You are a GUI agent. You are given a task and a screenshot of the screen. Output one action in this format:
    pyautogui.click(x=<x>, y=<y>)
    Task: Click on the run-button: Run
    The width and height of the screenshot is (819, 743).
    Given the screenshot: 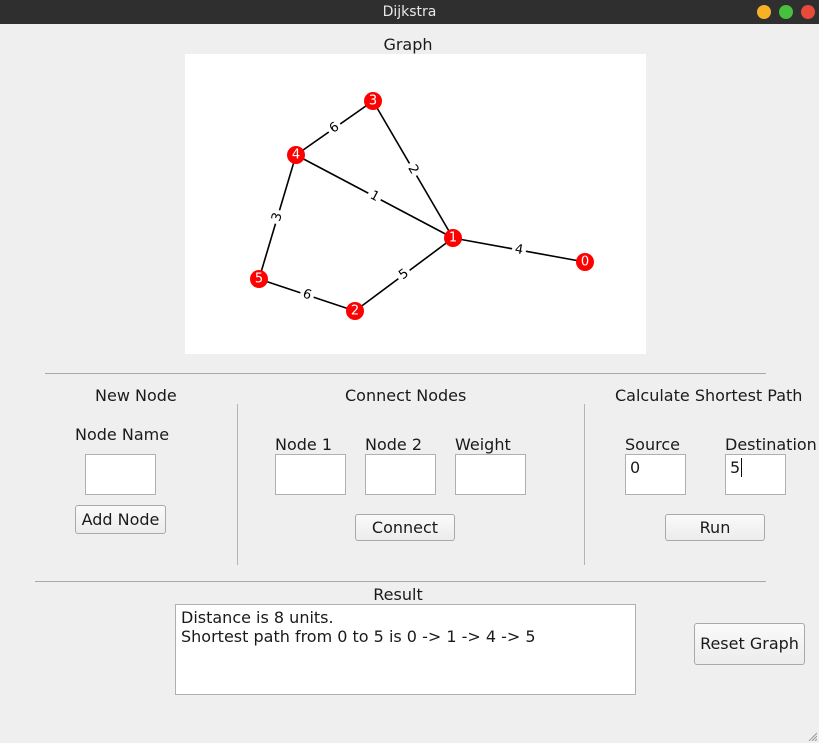 What is the action you would take?
    pyautogui.click(x=715, y=527)
    